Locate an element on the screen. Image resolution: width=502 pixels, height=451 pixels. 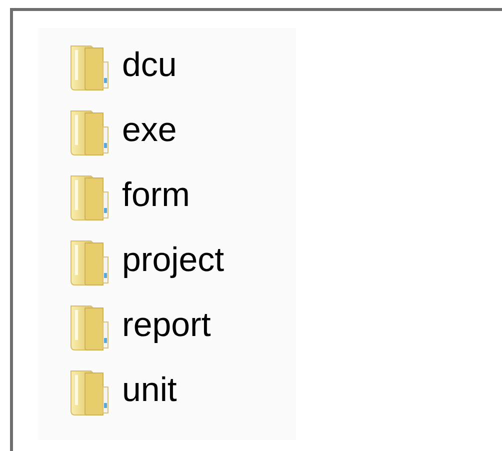
folder-name: project is located at coordinates (173, 260).